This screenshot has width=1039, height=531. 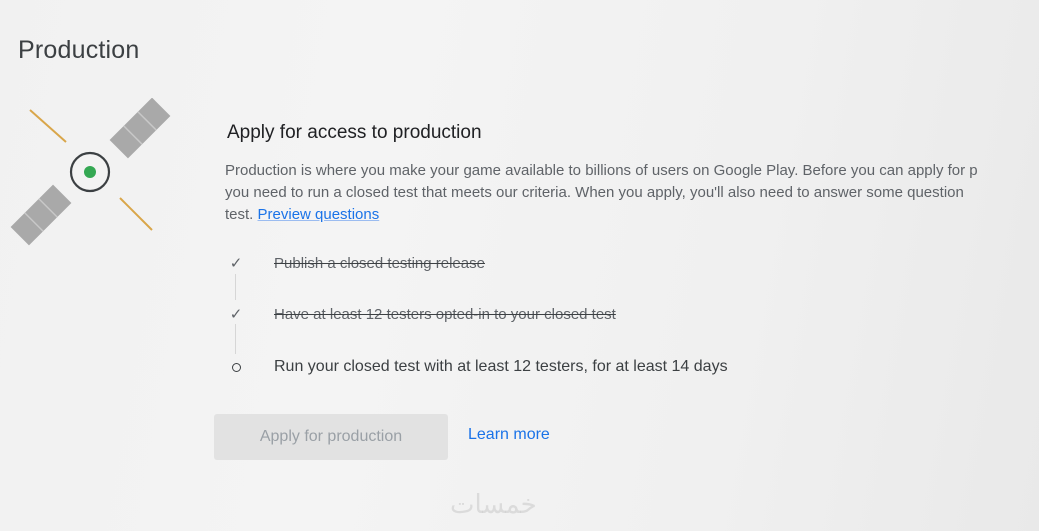 I want to click on requirement-item: ✓ Publish a closed testing release, so click(x=355, y=263).